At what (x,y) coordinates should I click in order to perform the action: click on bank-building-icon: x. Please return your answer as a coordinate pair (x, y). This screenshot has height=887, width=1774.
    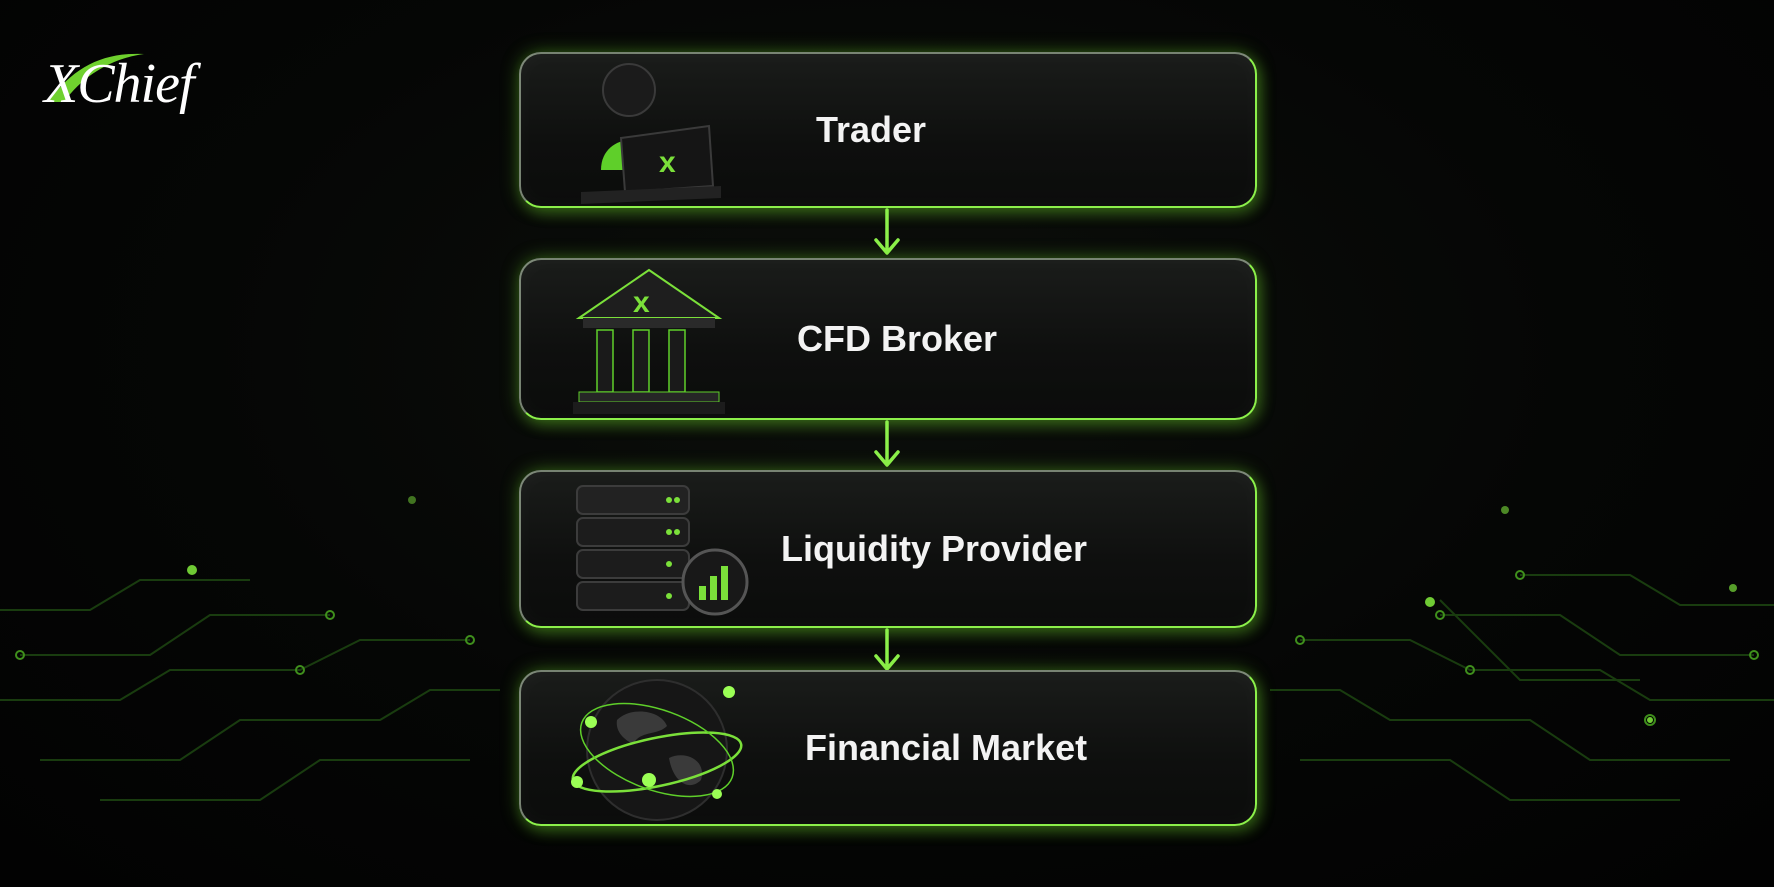
    Looking at the image, I should click on (649, 341).